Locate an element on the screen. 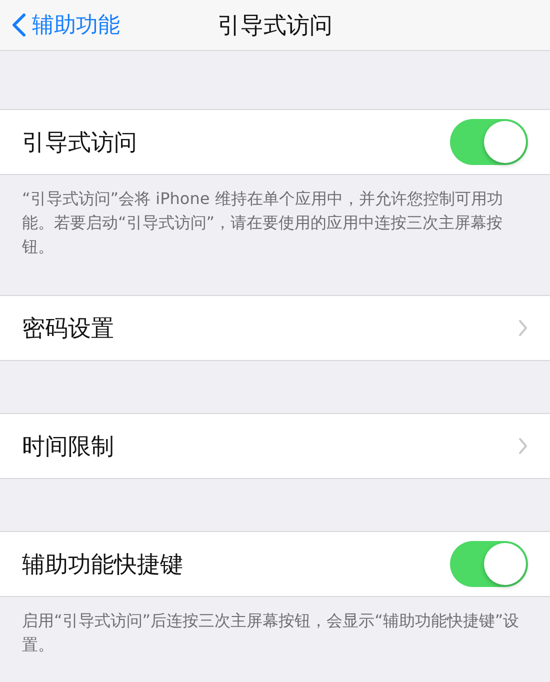 Image resolution: width=550 pixels, height=682 pixels. setting-label: 引导式访问 is located at coordinates (79, 143).